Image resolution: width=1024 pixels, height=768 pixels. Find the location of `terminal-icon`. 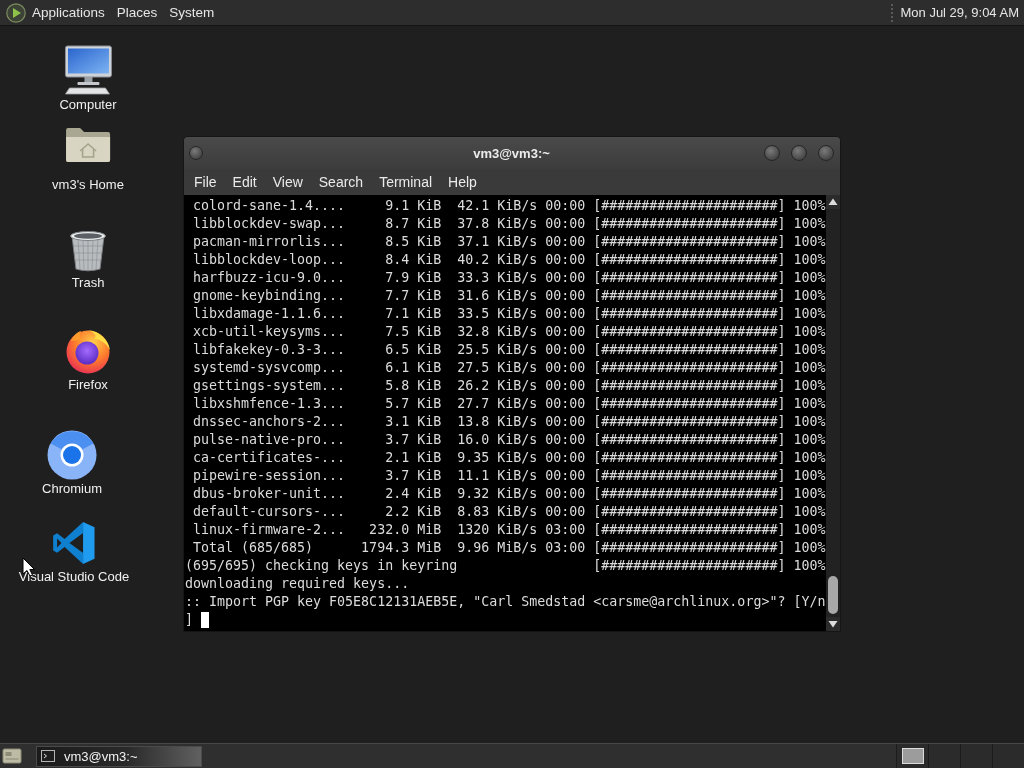

terminal-icon is located at coordinates (48, 756).